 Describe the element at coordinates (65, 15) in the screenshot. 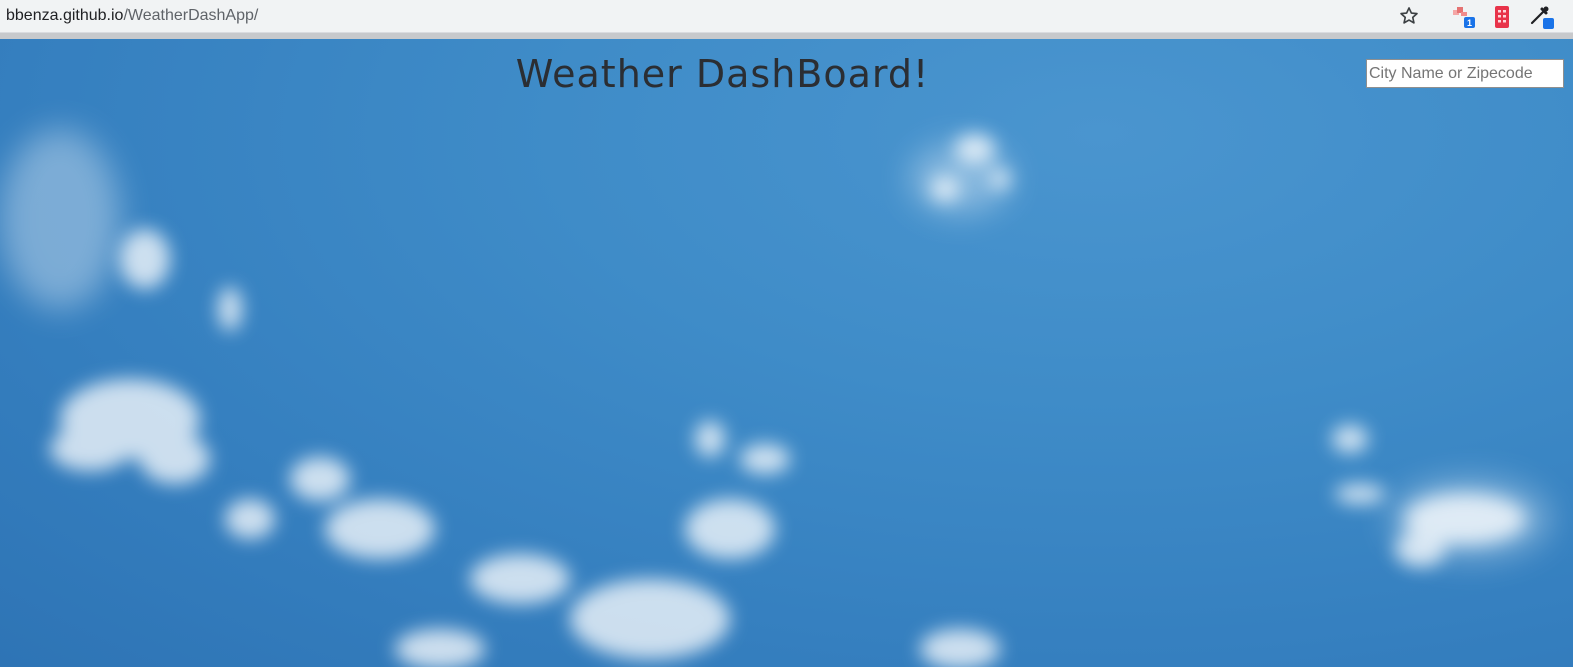

I see `url-domain: bbenza.github.io` at that location.